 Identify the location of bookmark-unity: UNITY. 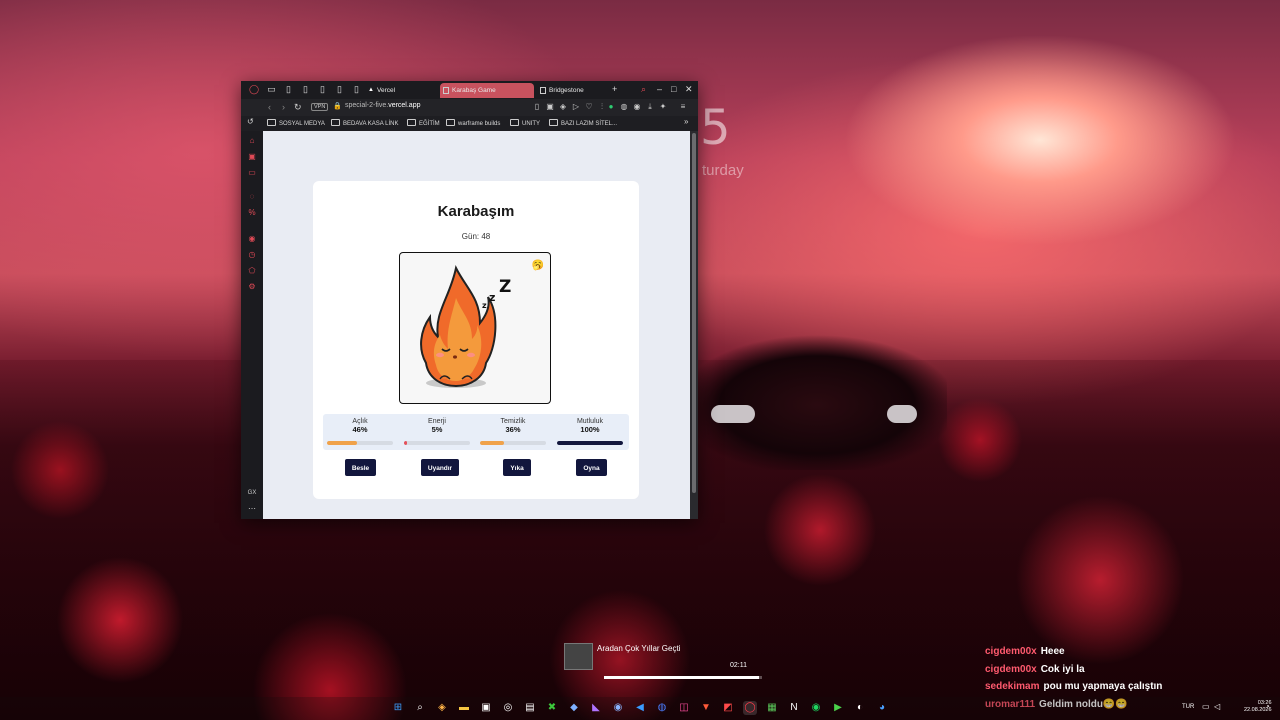
(525, 123).